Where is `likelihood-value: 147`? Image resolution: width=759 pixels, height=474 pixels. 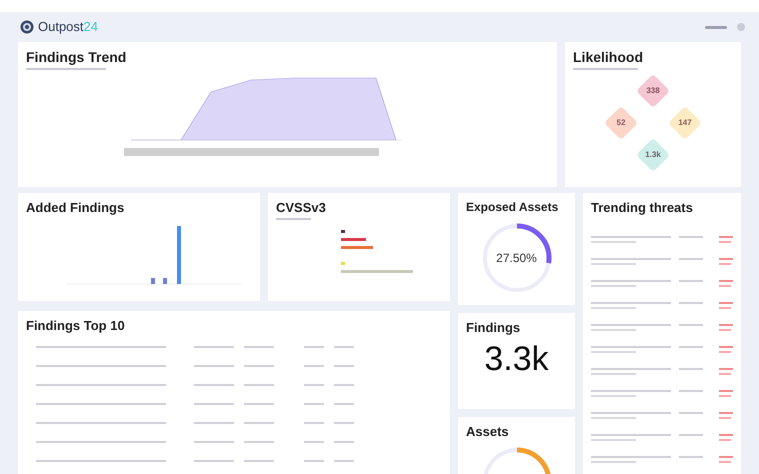 likelihood-value: 147 is located at coordinates (685, 123).